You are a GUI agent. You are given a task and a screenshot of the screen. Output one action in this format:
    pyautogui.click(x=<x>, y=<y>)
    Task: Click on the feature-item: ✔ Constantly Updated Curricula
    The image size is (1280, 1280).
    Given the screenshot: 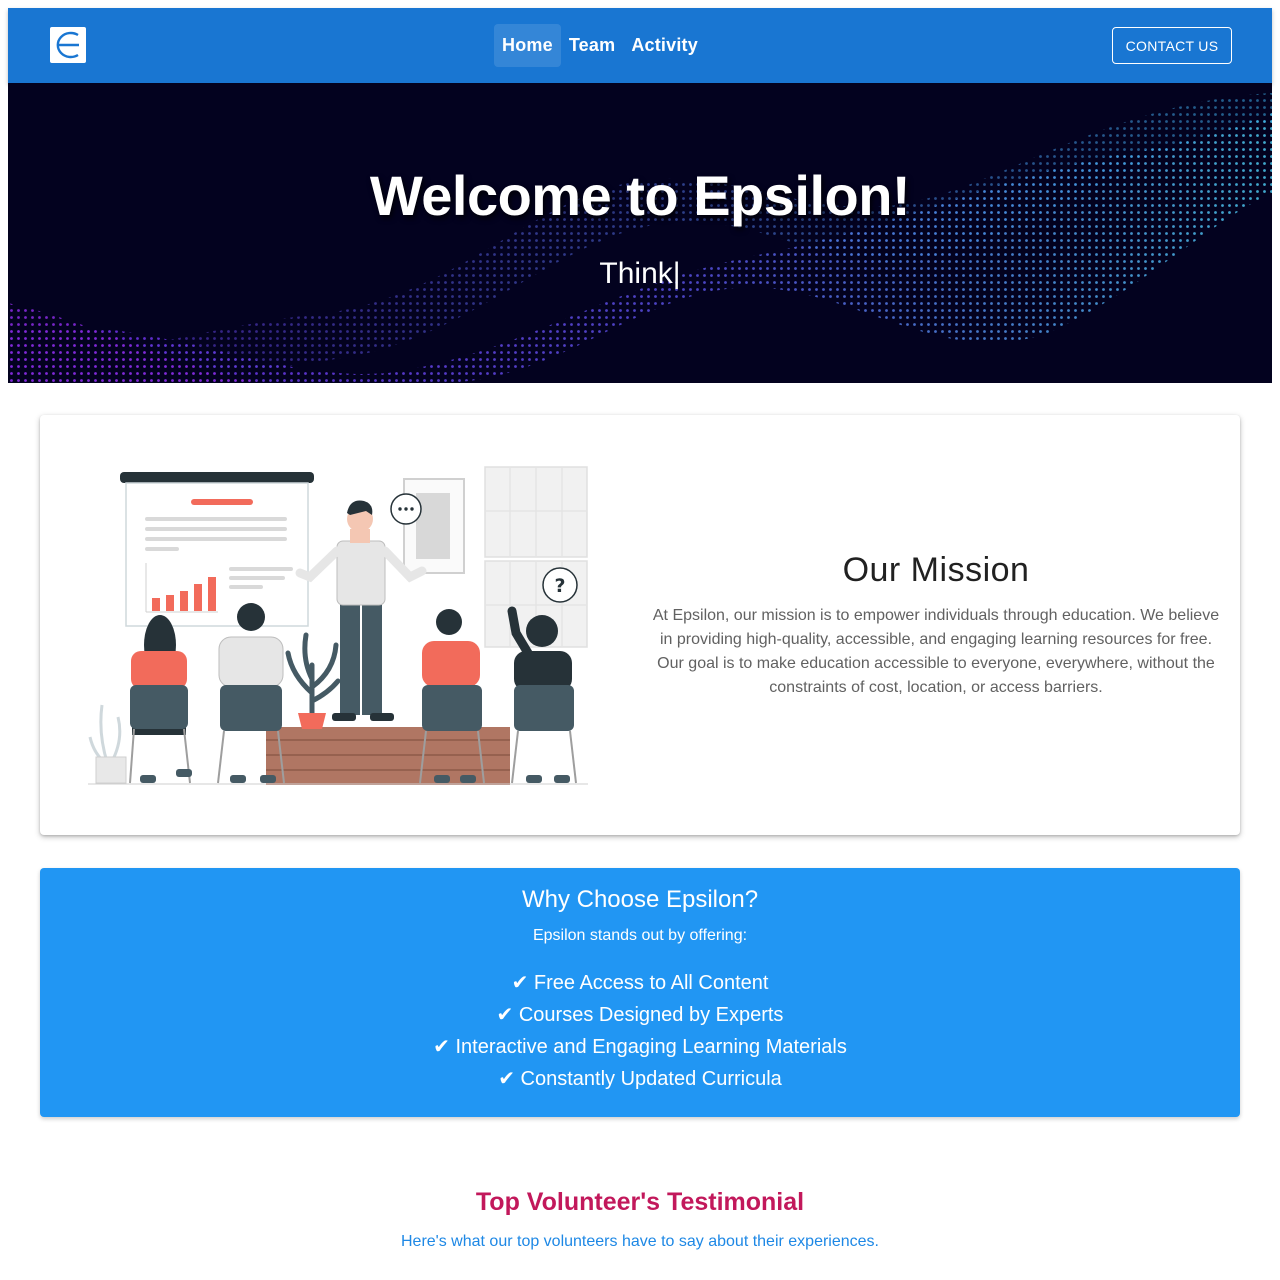 What is the action you would take?
    pyautogui.click(x=640, y=1079)
    